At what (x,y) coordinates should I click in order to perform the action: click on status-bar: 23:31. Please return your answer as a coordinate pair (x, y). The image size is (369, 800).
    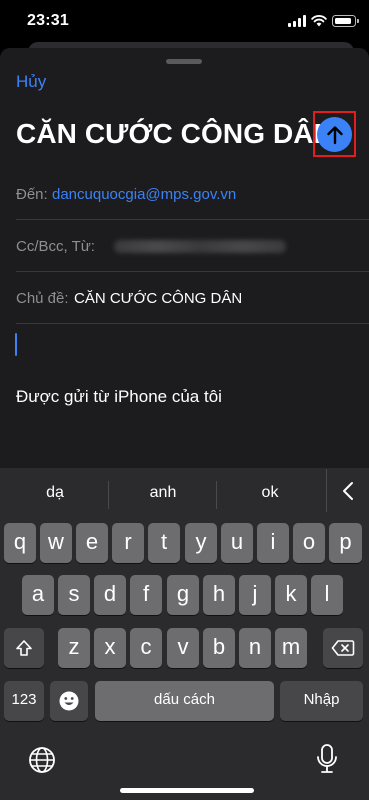
    Looking at the image, I should click on (184, 22).